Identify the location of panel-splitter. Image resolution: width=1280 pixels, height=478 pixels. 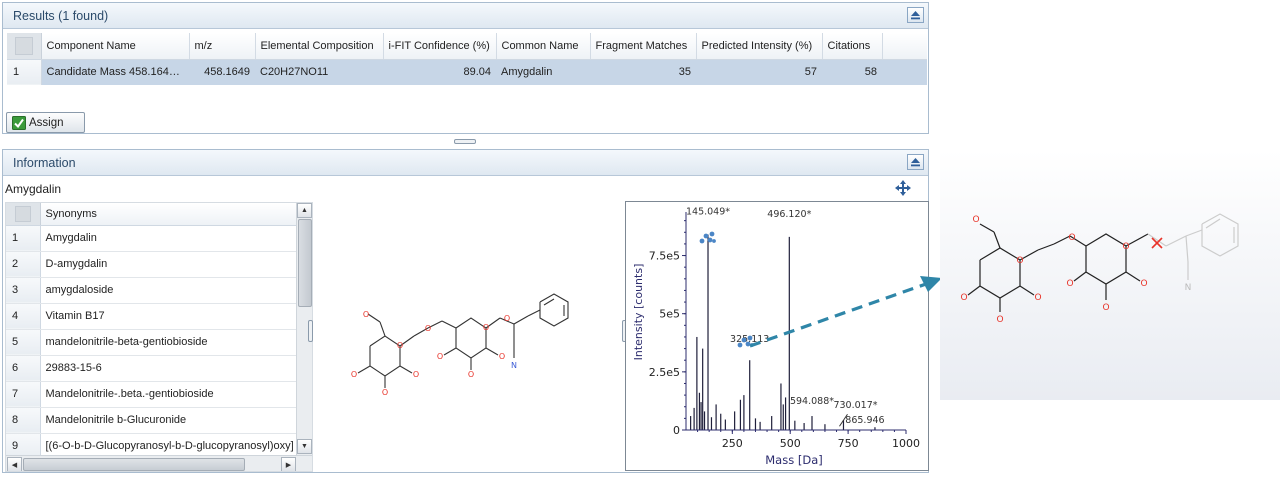
(465, 141).